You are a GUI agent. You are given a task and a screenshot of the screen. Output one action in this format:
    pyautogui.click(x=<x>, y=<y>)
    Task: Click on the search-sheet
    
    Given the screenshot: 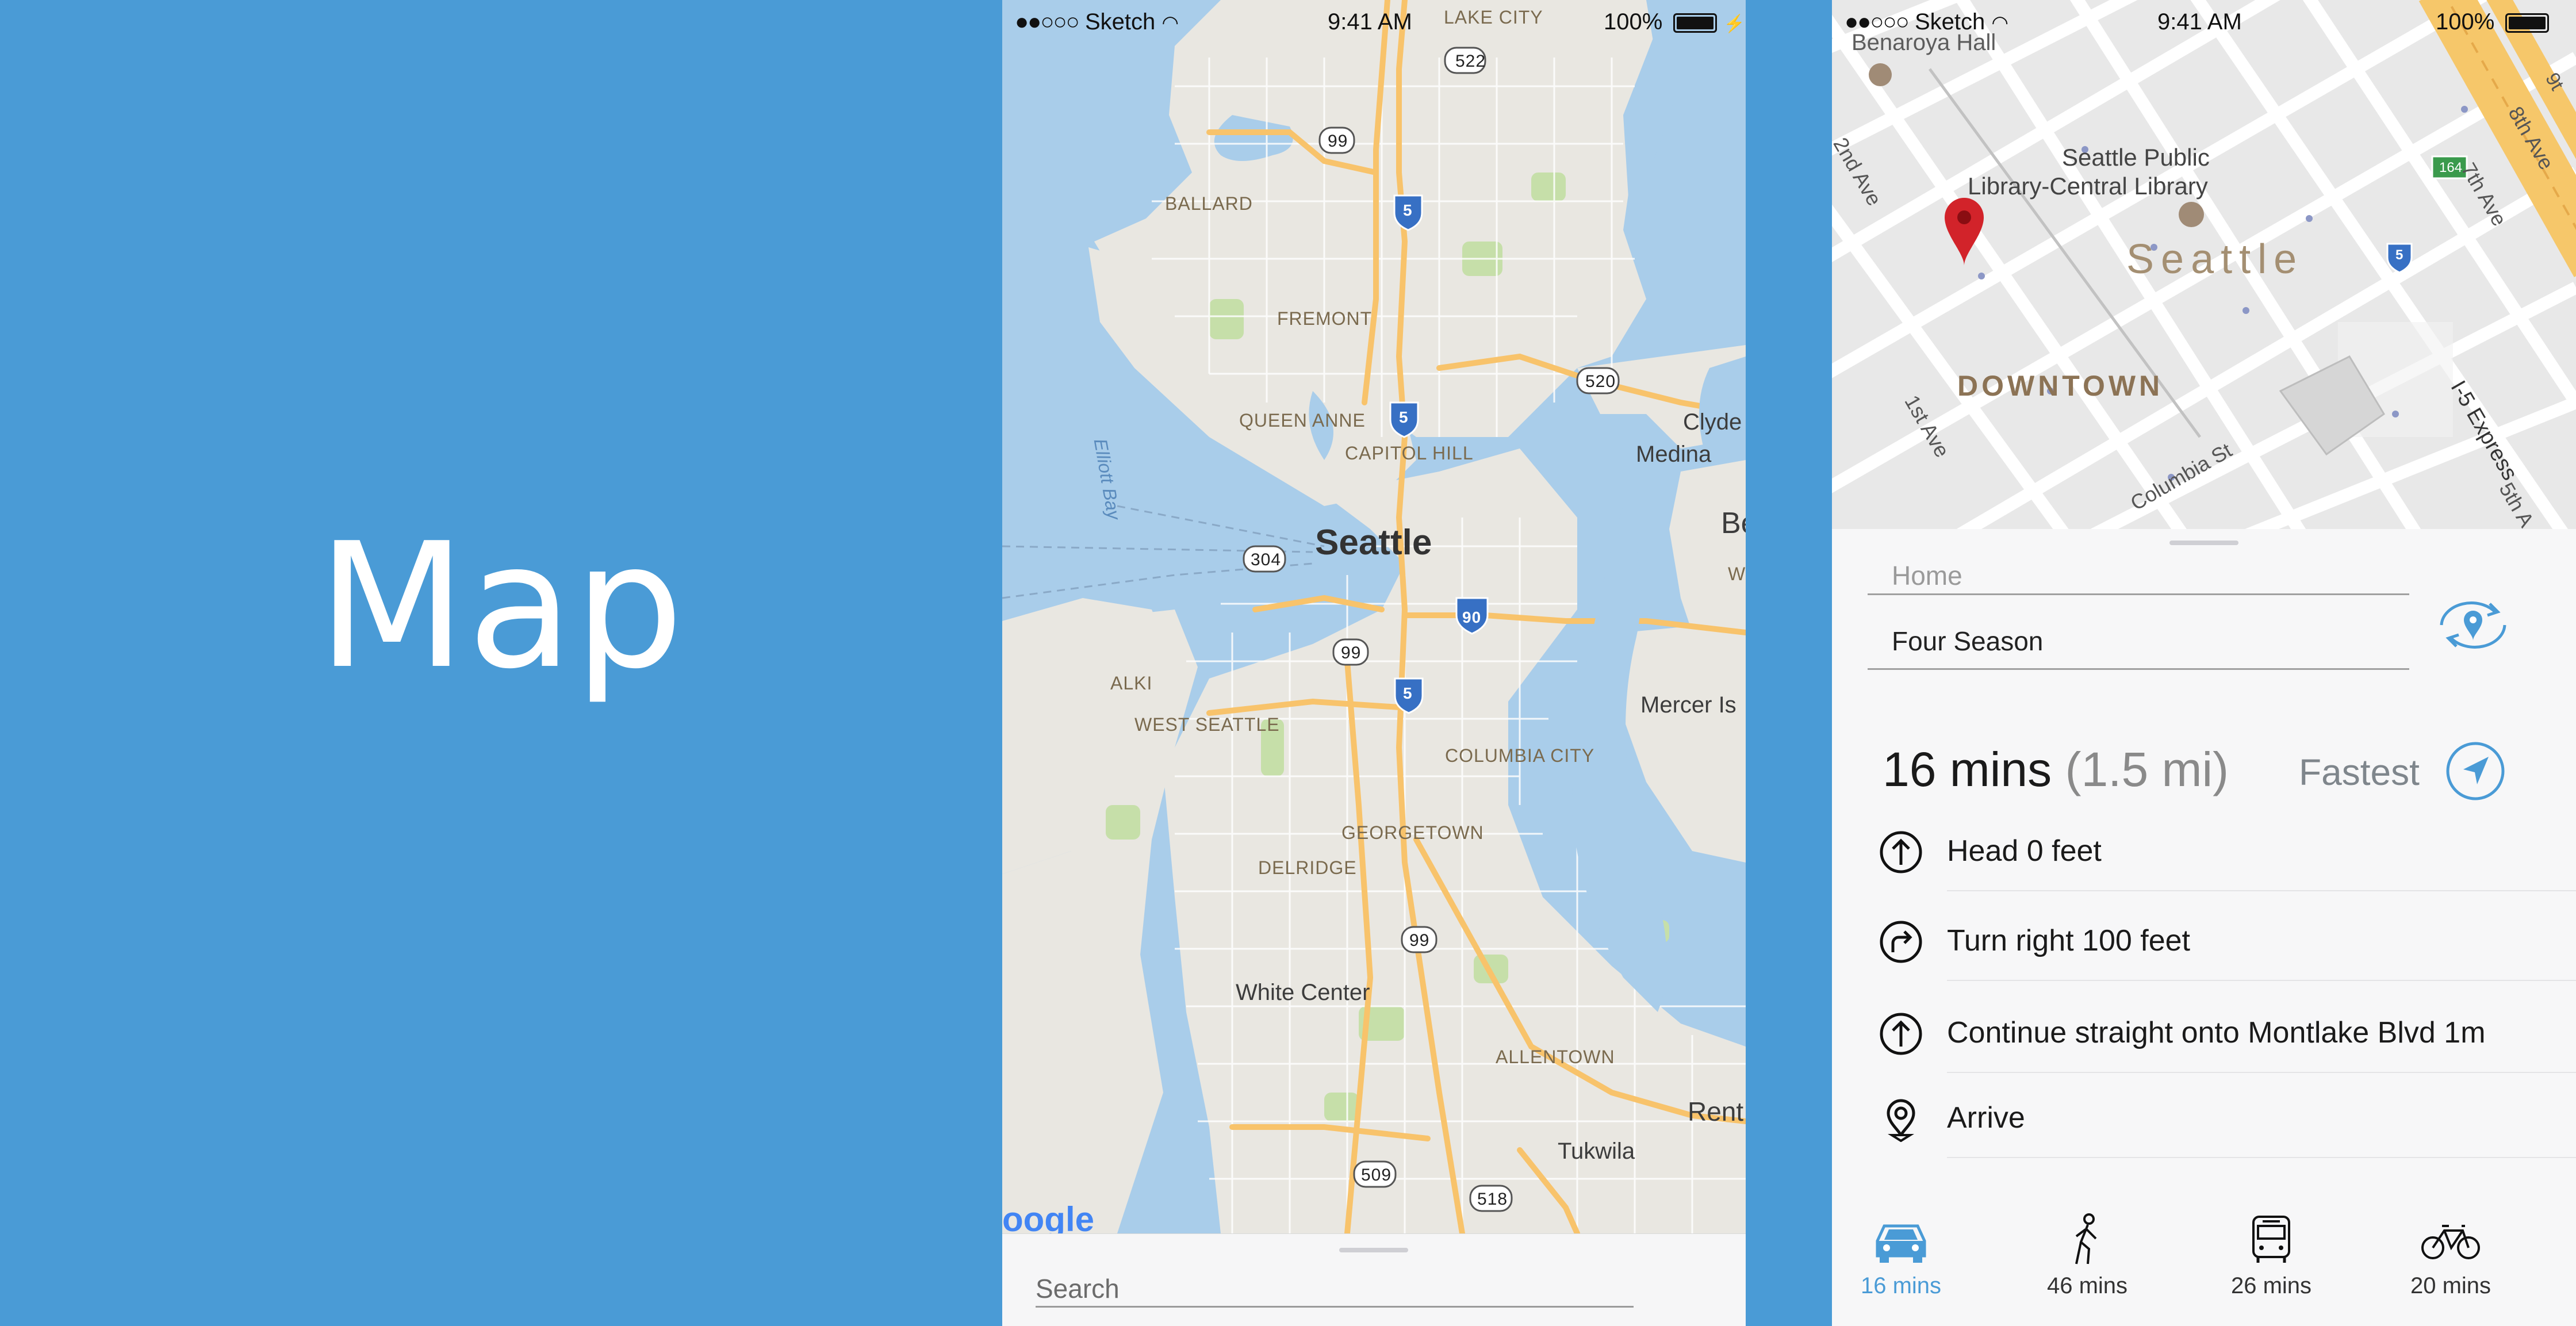 What is the action you would take?
    pyautogui.click(x=1374, y=1279)
    